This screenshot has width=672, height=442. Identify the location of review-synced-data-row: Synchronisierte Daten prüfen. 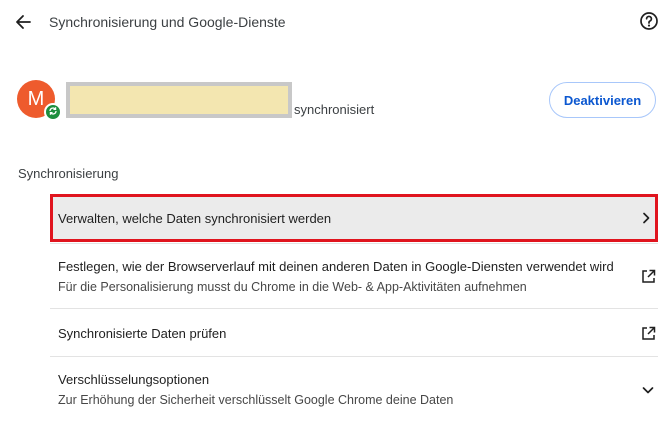
(354, 331).